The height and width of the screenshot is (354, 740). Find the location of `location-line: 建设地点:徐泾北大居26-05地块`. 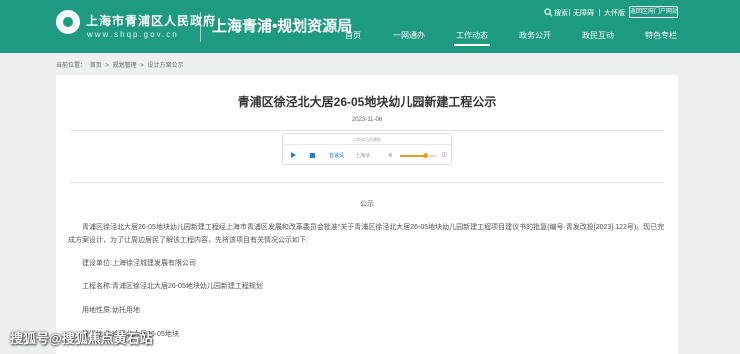

location-line: 建设地点:徐泾北大居26-05地块 is located at coordinates (130, 334).